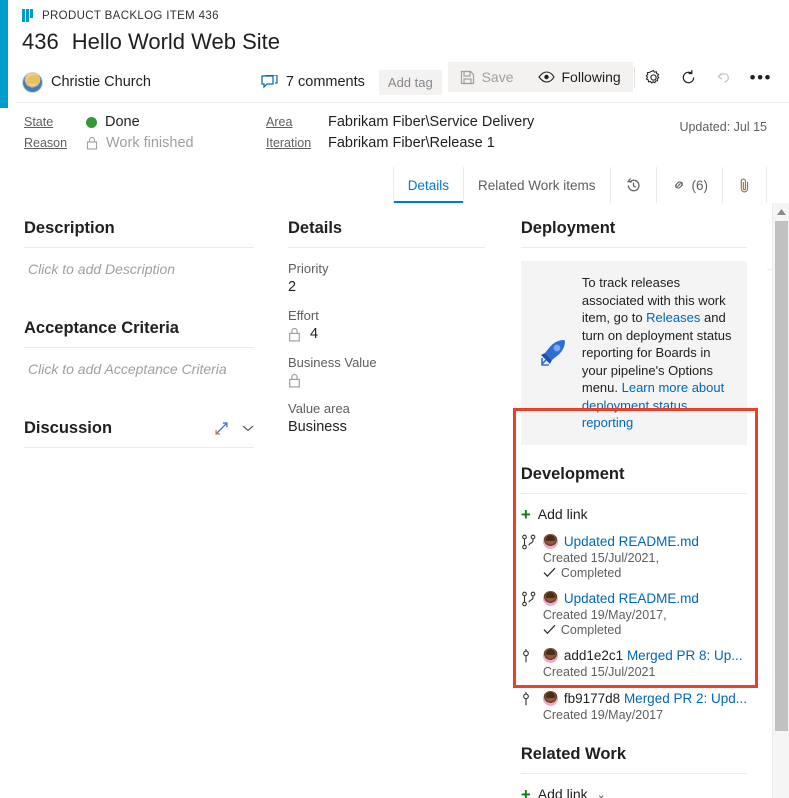 The width and height of the screenshot is (789, 798). What do you see at coordinates (150, 143) in the screenshot?
I see `reason-value-text: Work finished` at bounding box center [150, 143].